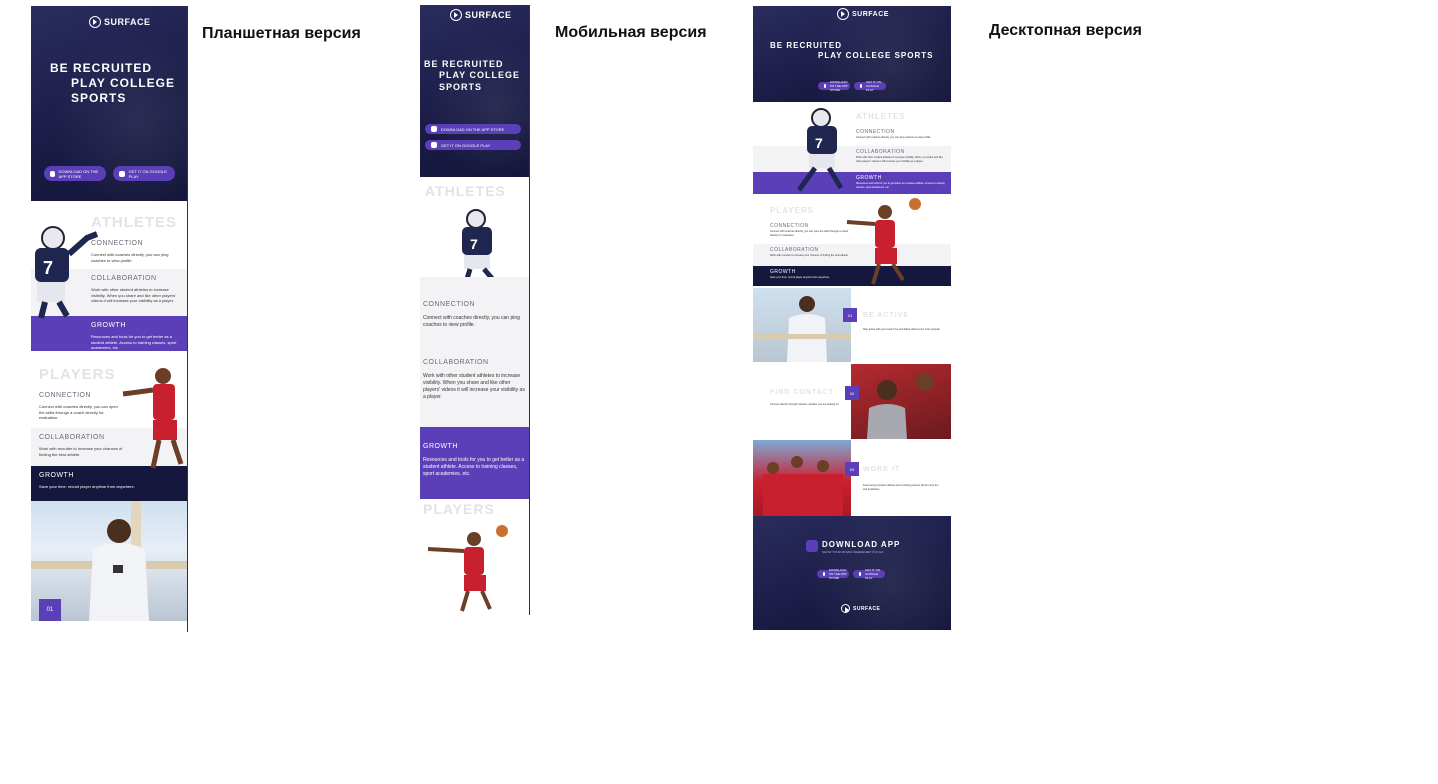  I want to click on mobile-players-title: PLAYERS, so click(459, 509).